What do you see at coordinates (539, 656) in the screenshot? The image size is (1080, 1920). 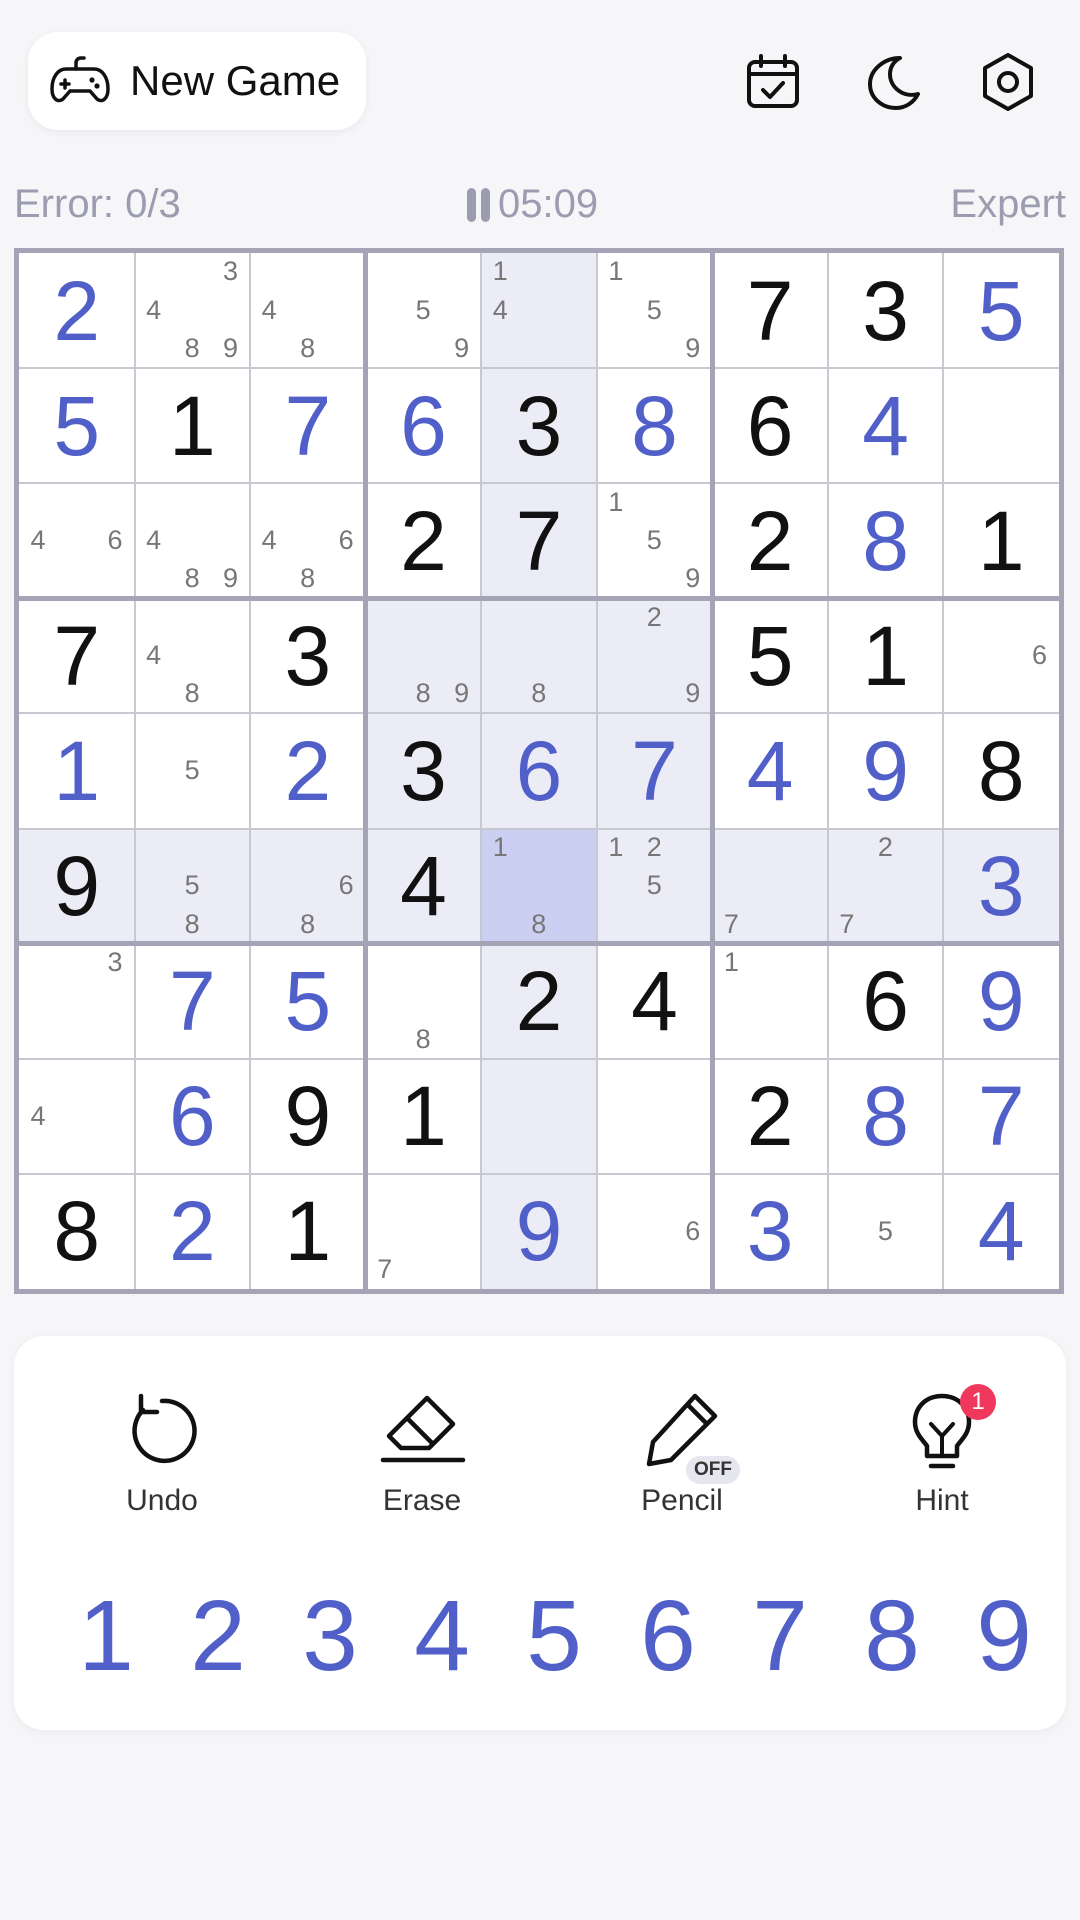 I see `cell-r4c5: 8` at bounding box center [539, 656].